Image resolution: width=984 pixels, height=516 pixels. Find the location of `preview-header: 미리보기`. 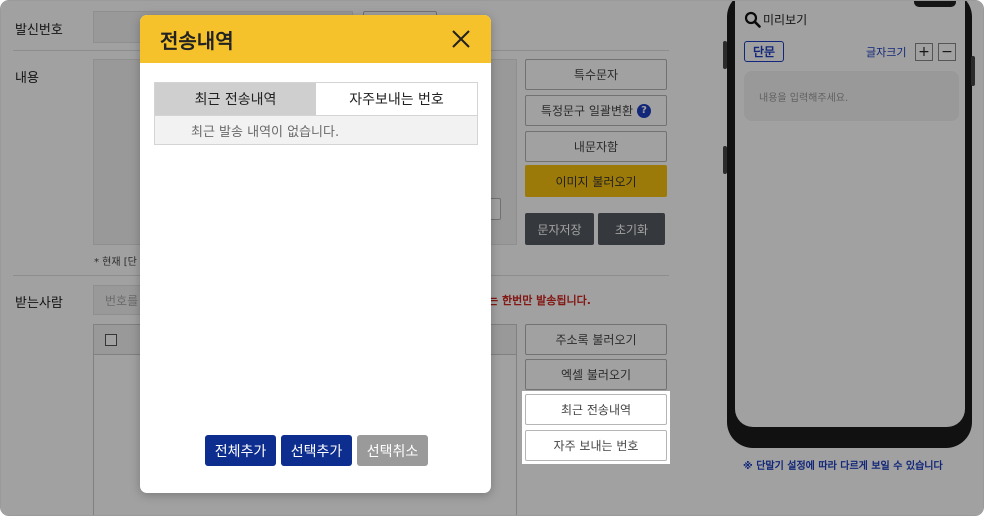

preview-header: 미리보기 is located at coordinates (775, 19).